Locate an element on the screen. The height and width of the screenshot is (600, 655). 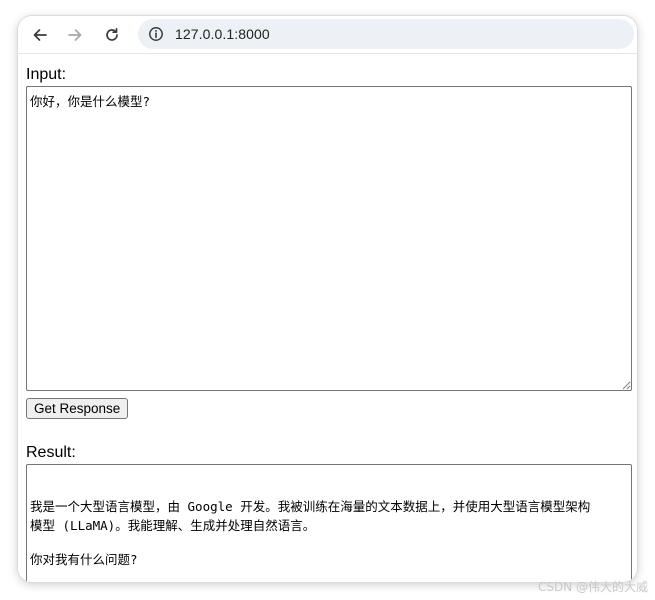
input-label: Input: is located at coordinates (46, 74).